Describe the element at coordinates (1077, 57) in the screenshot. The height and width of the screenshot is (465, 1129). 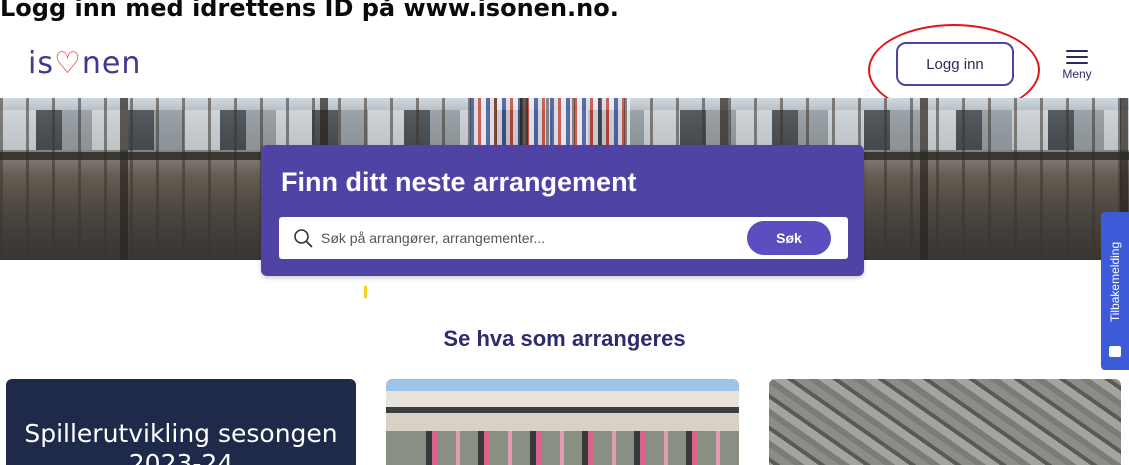
I see `hamburger-icon` at that location.